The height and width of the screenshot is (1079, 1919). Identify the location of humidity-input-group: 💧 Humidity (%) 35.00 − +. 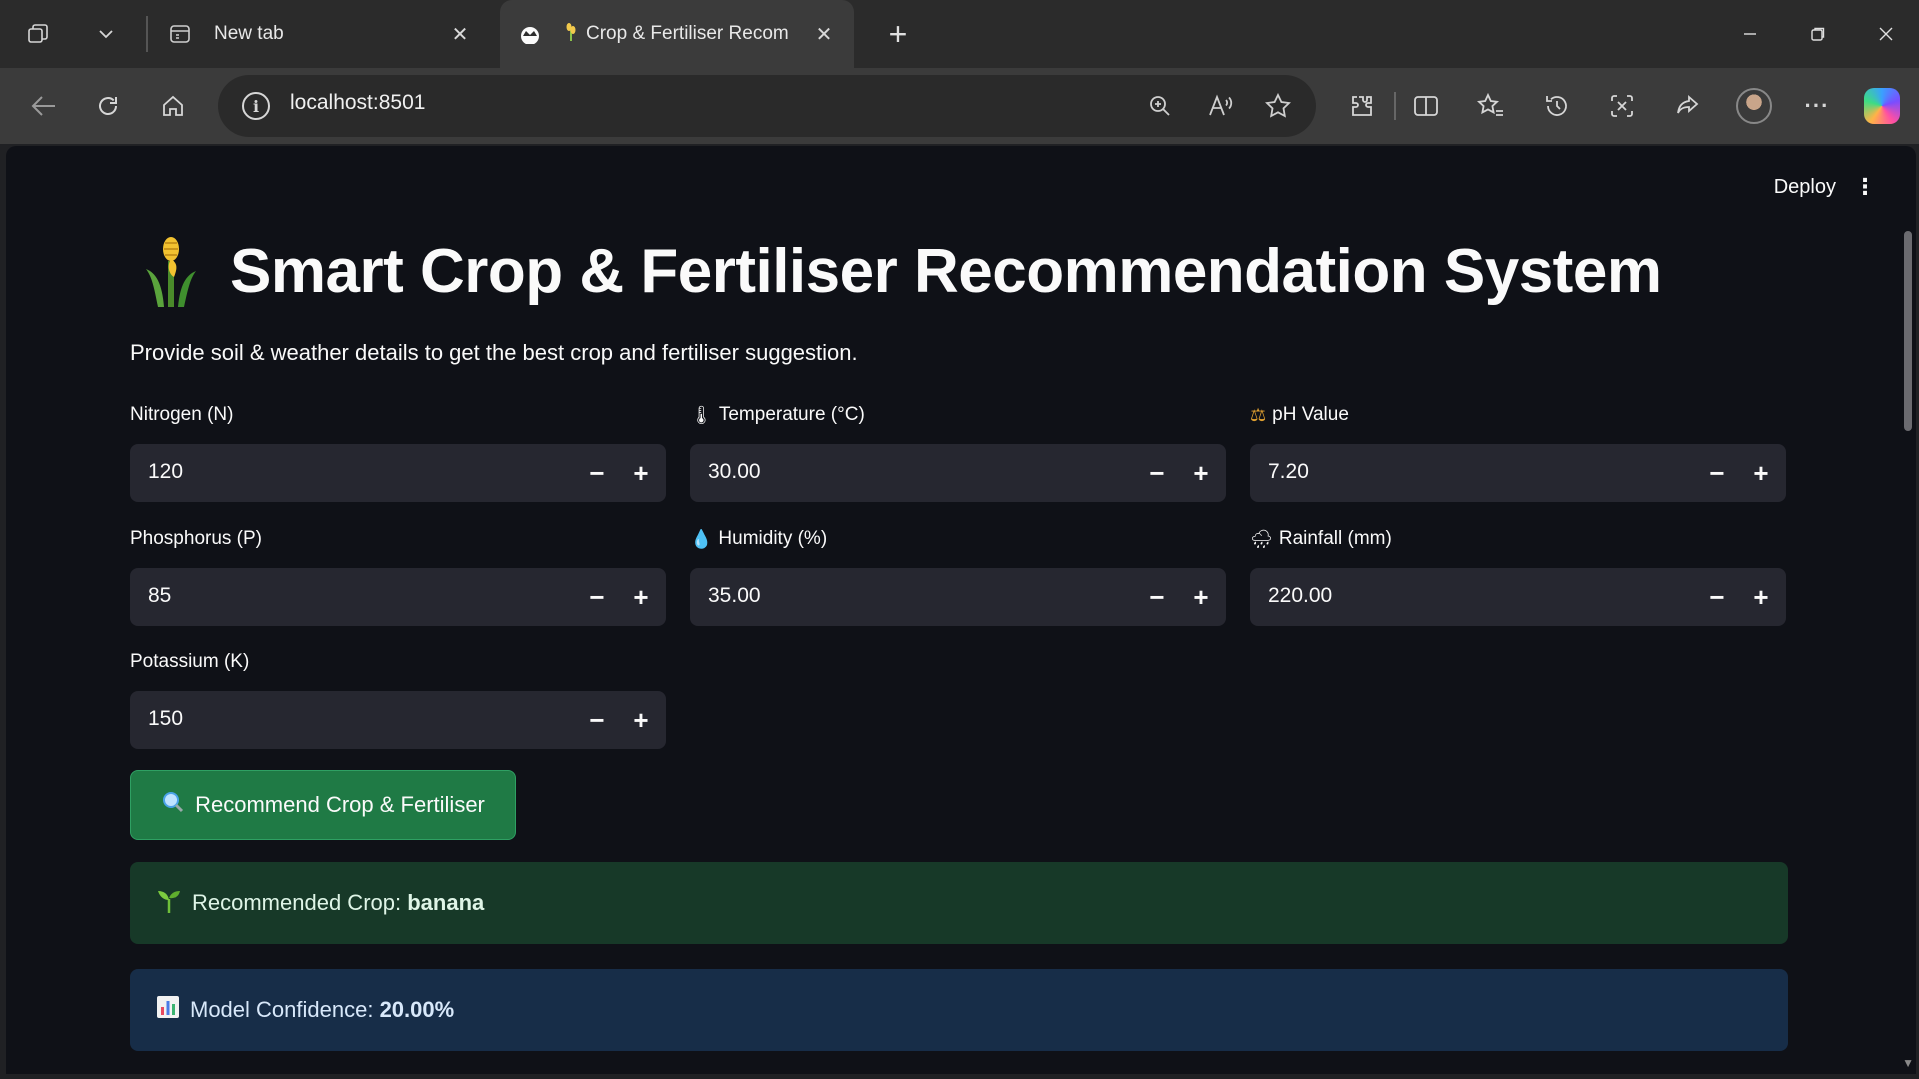
(958, 576).